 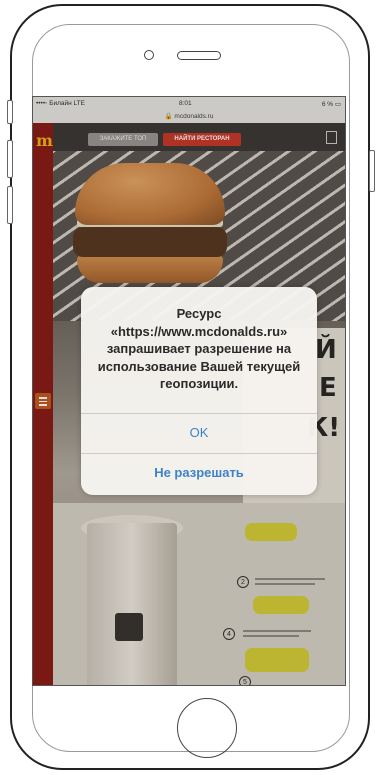 What do you see at coordinates (199, 55) in the screenshot?
I see `earpiece-speaker` at bounding box center [199, 55].